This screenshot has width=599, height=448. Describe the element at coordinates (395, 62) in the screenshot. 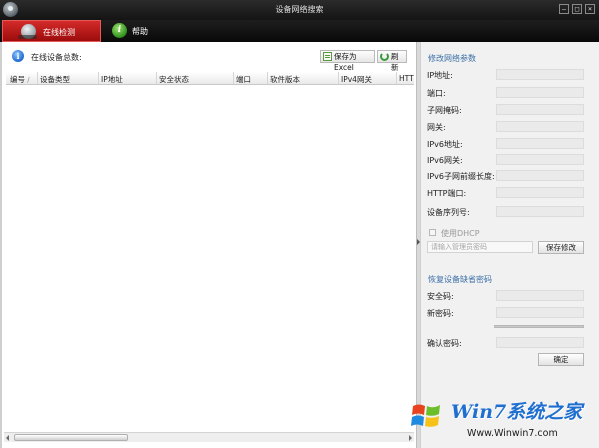

I see `refresh-label: 刷新` at that location.